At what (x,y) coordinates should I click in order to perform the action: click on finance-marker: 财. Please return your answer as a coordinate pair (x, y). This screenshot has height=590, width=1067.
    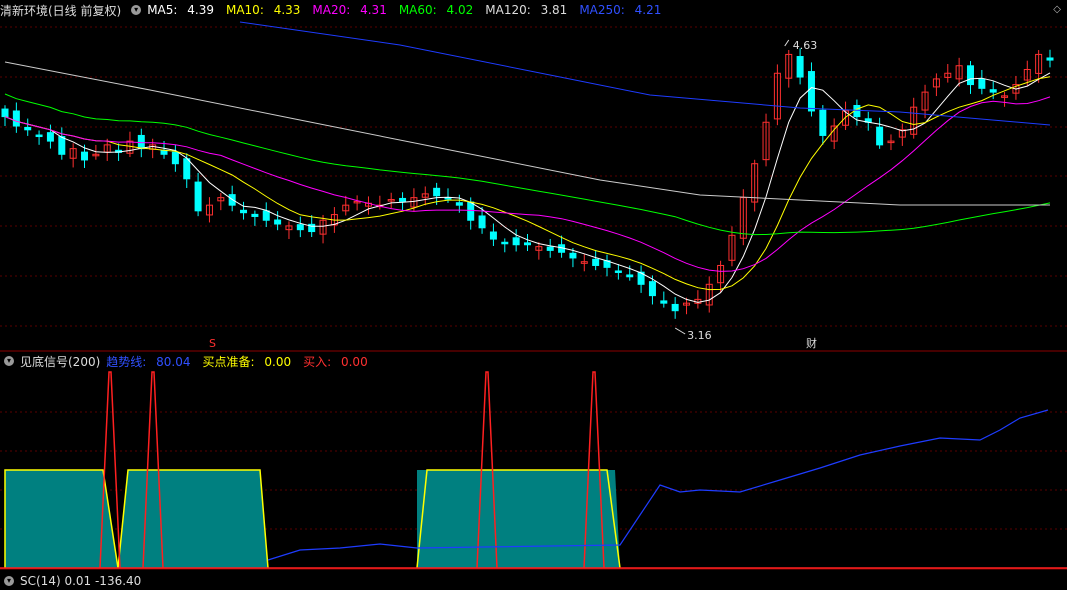
    Looking at the image, I should click on (811, 343).